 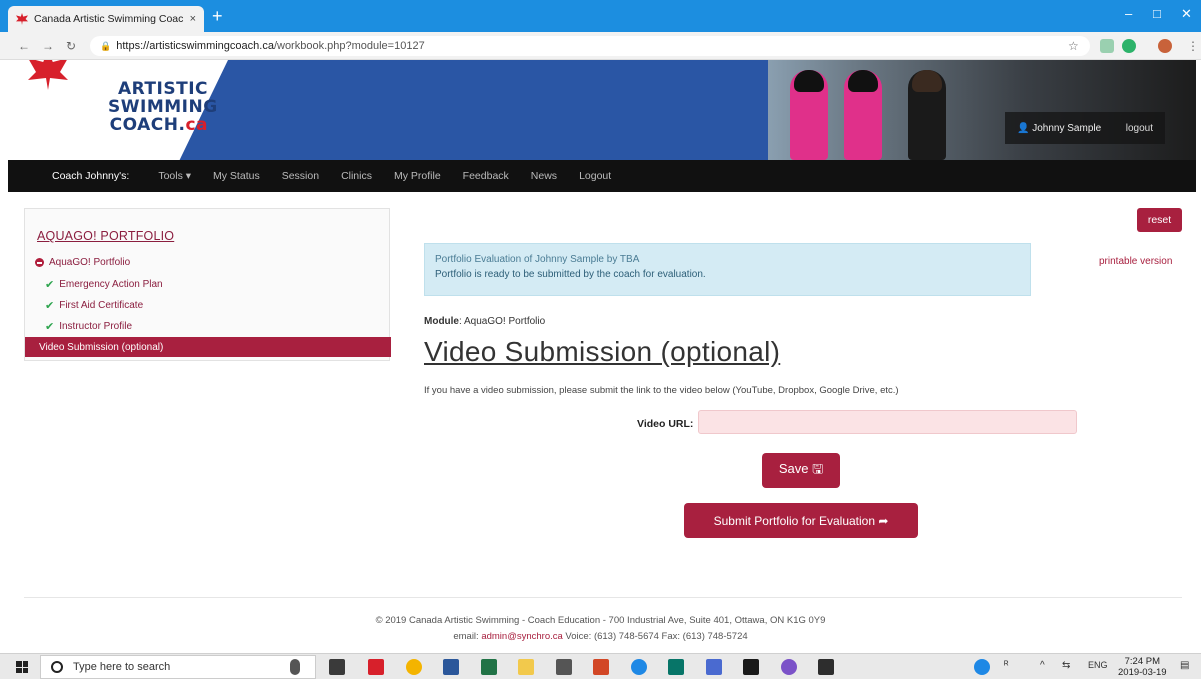 What do you see at coordinates (39, 262) in the screenshot?
I see `minus-circle-icon` at bounding box center [39, 262].